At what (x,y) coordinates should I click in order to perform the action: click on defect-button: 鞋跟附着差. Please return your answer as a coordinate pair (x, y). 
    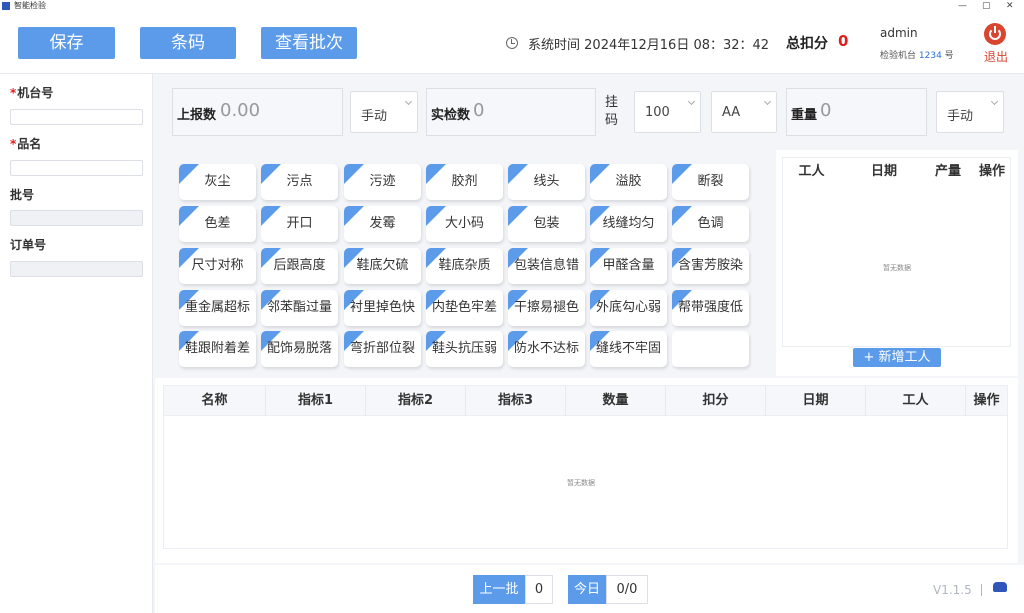
    Looking at the image, I should click on (217, 349).